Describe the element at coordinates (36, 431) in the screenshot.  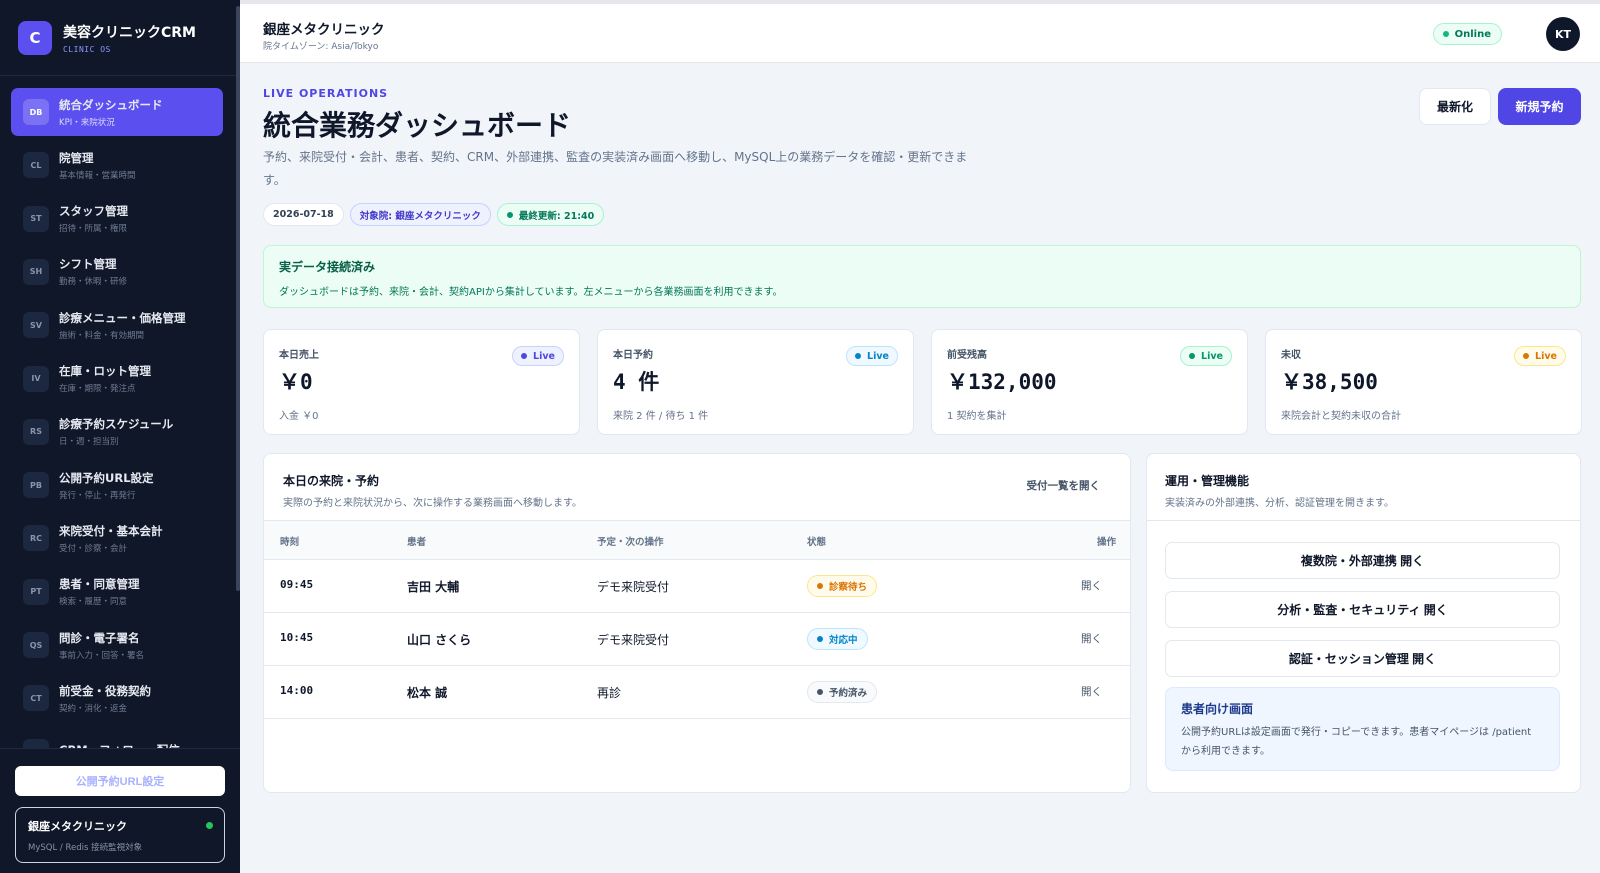
I see `sidebar-item-code-icon: RS` at that location.